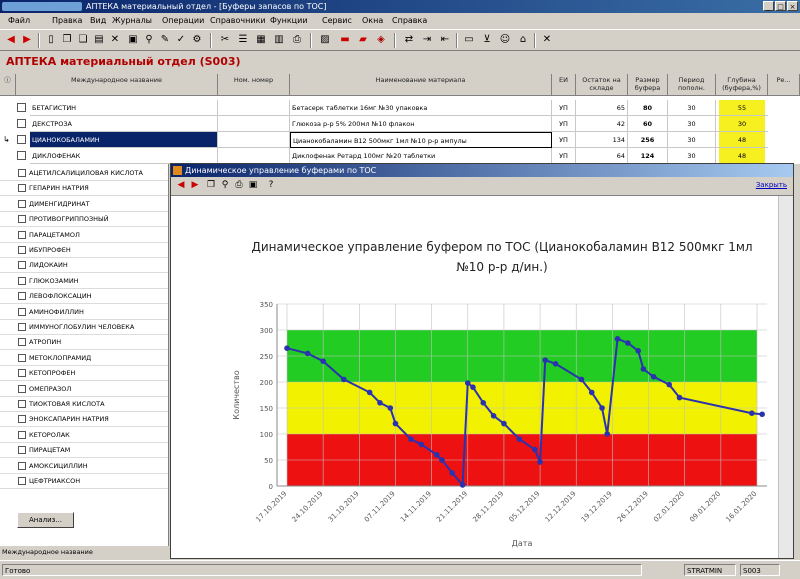 Image resolution: width=800 pixels, height=579 pixels. What do you see at coordinates (523, 40) in the screenshot?
I see `home-icon: ⌂` at bounding box center [523, 40].